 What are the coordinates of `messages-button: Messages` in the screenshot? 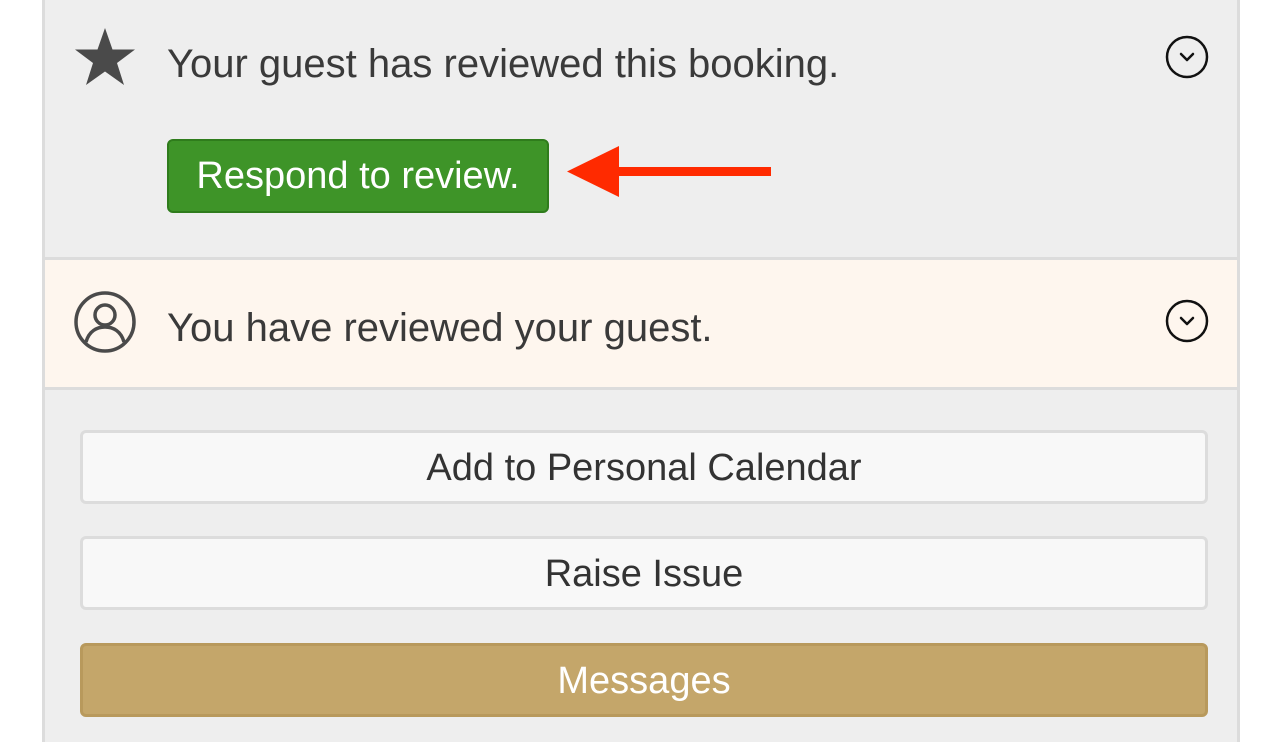 It's located at (644, 680).